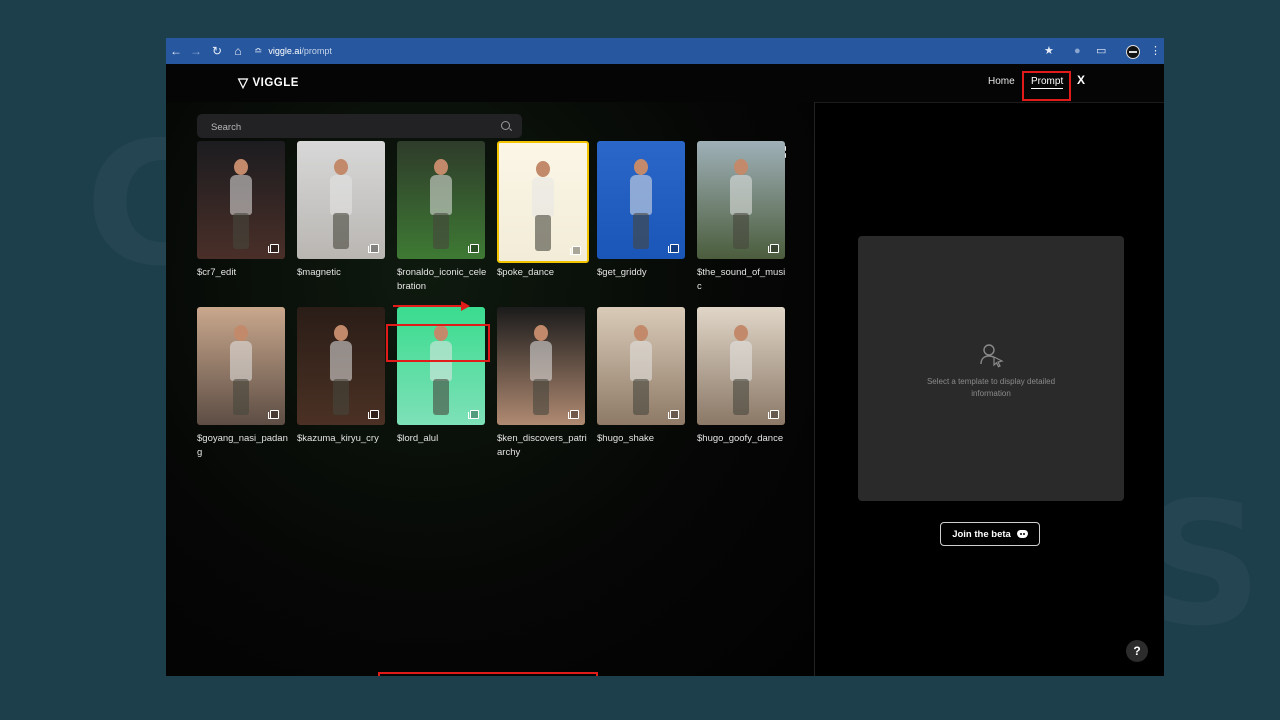  Describe the element at coordinates (1101, 51) in the screenshot. I see `extensions-icon: ▭` at that location.